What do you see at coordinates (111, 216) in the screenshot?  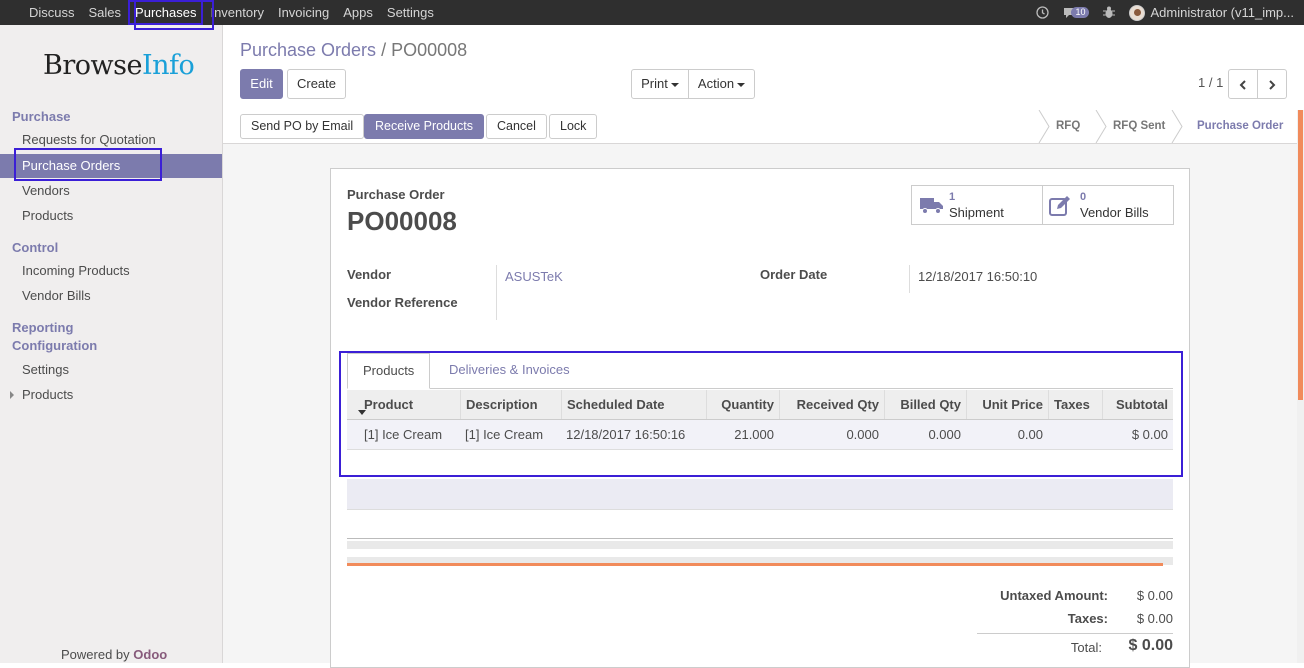 I see `sidebar-item-products: Products` at bounding box center [111, 216].